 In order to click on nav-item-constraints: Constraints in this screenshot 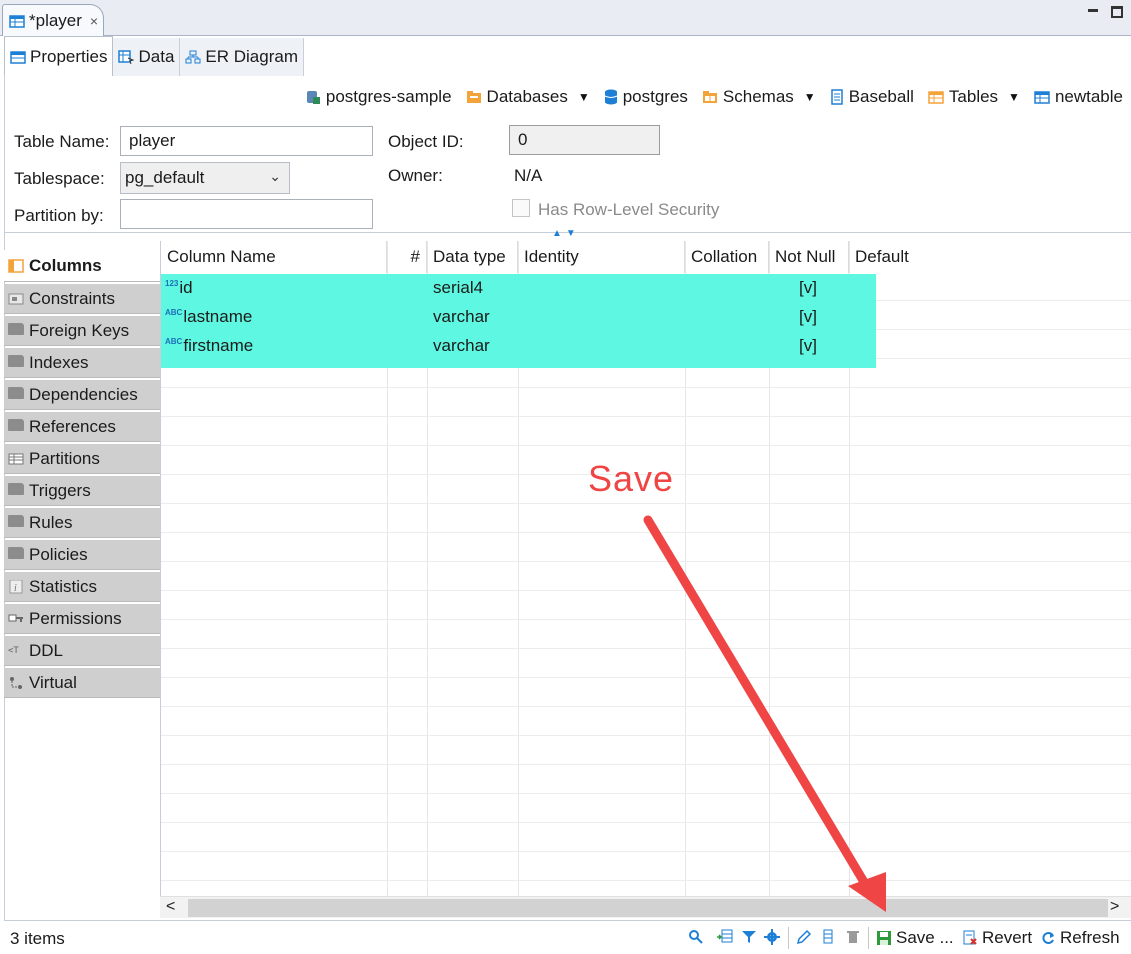, I will do `click(82, 299)`.